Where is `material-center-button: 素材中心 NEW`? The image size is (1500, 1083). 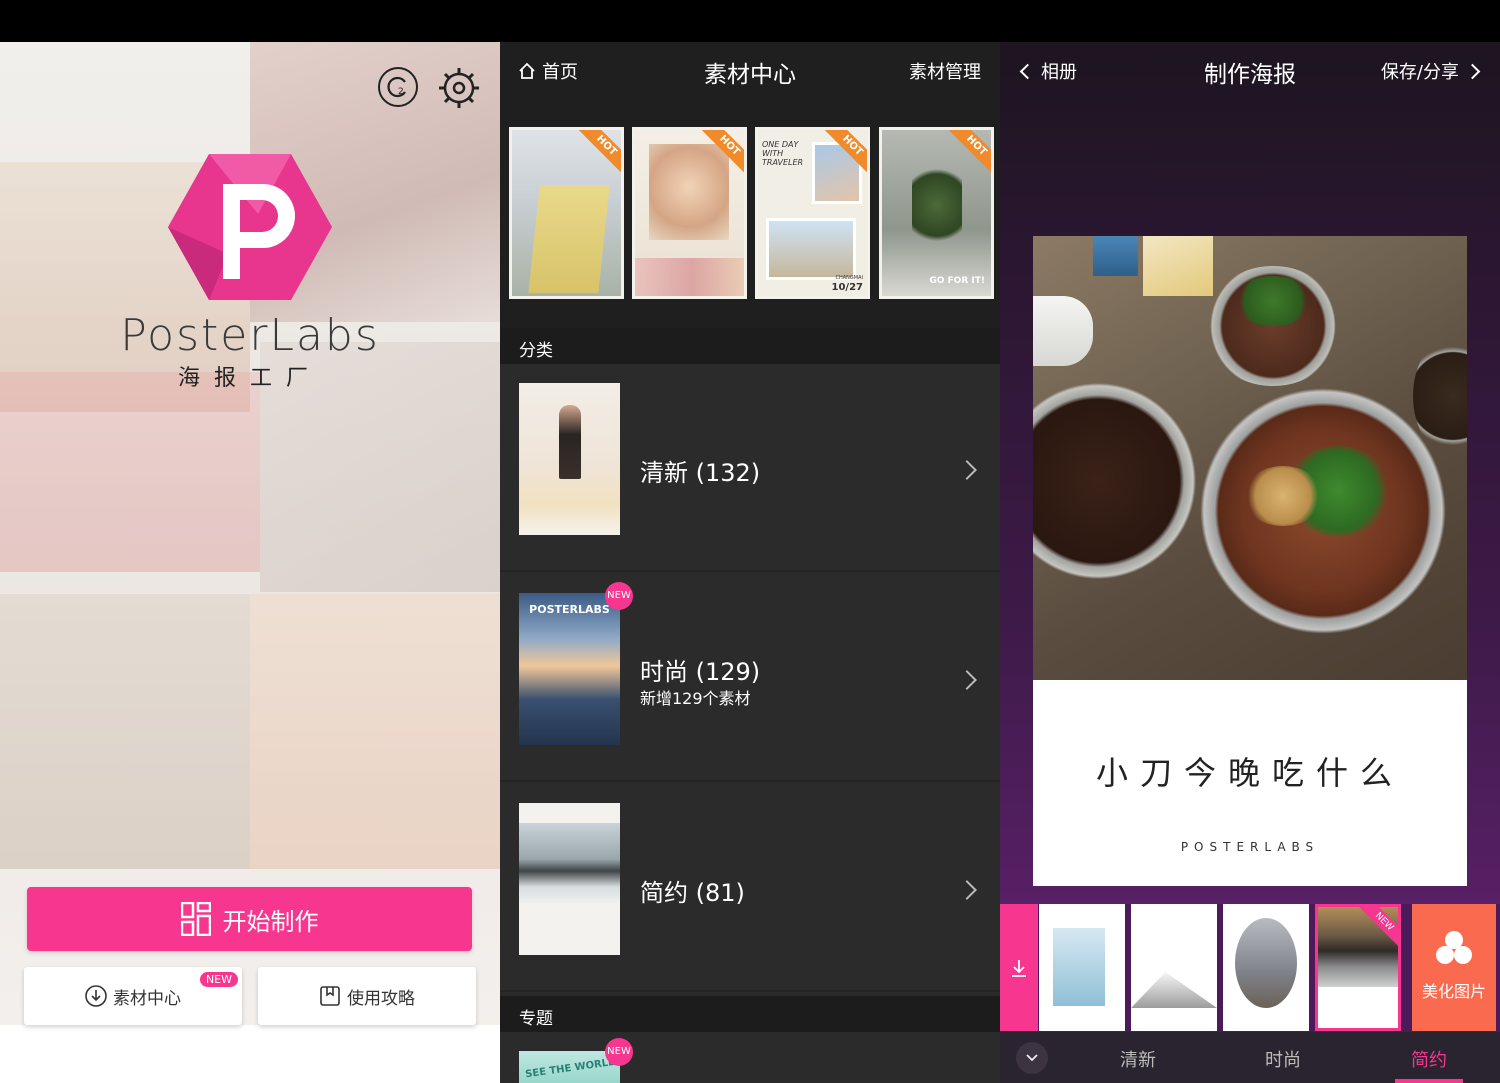
material-center-button: 素材中心 NEW is located at coordinates (133, 996).